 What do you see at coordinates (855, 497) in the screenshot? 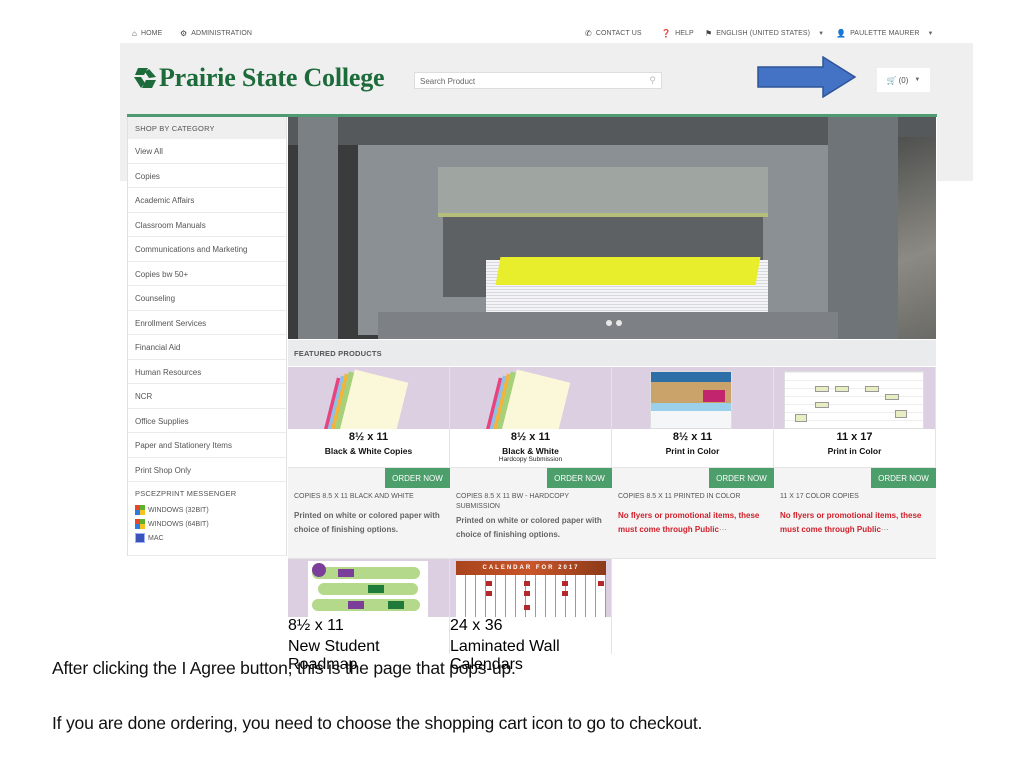
I see `product-code: 11 X 17 COLOR COPIES` at bounding box center [855, 497].